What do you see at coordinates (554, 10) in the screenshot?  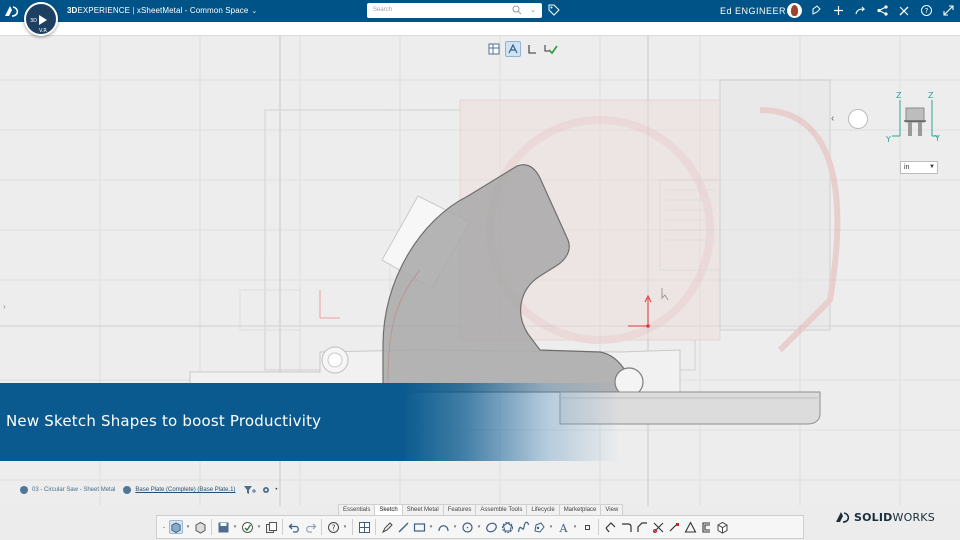 I see `tag-icon` at bounding box center [554, 10].